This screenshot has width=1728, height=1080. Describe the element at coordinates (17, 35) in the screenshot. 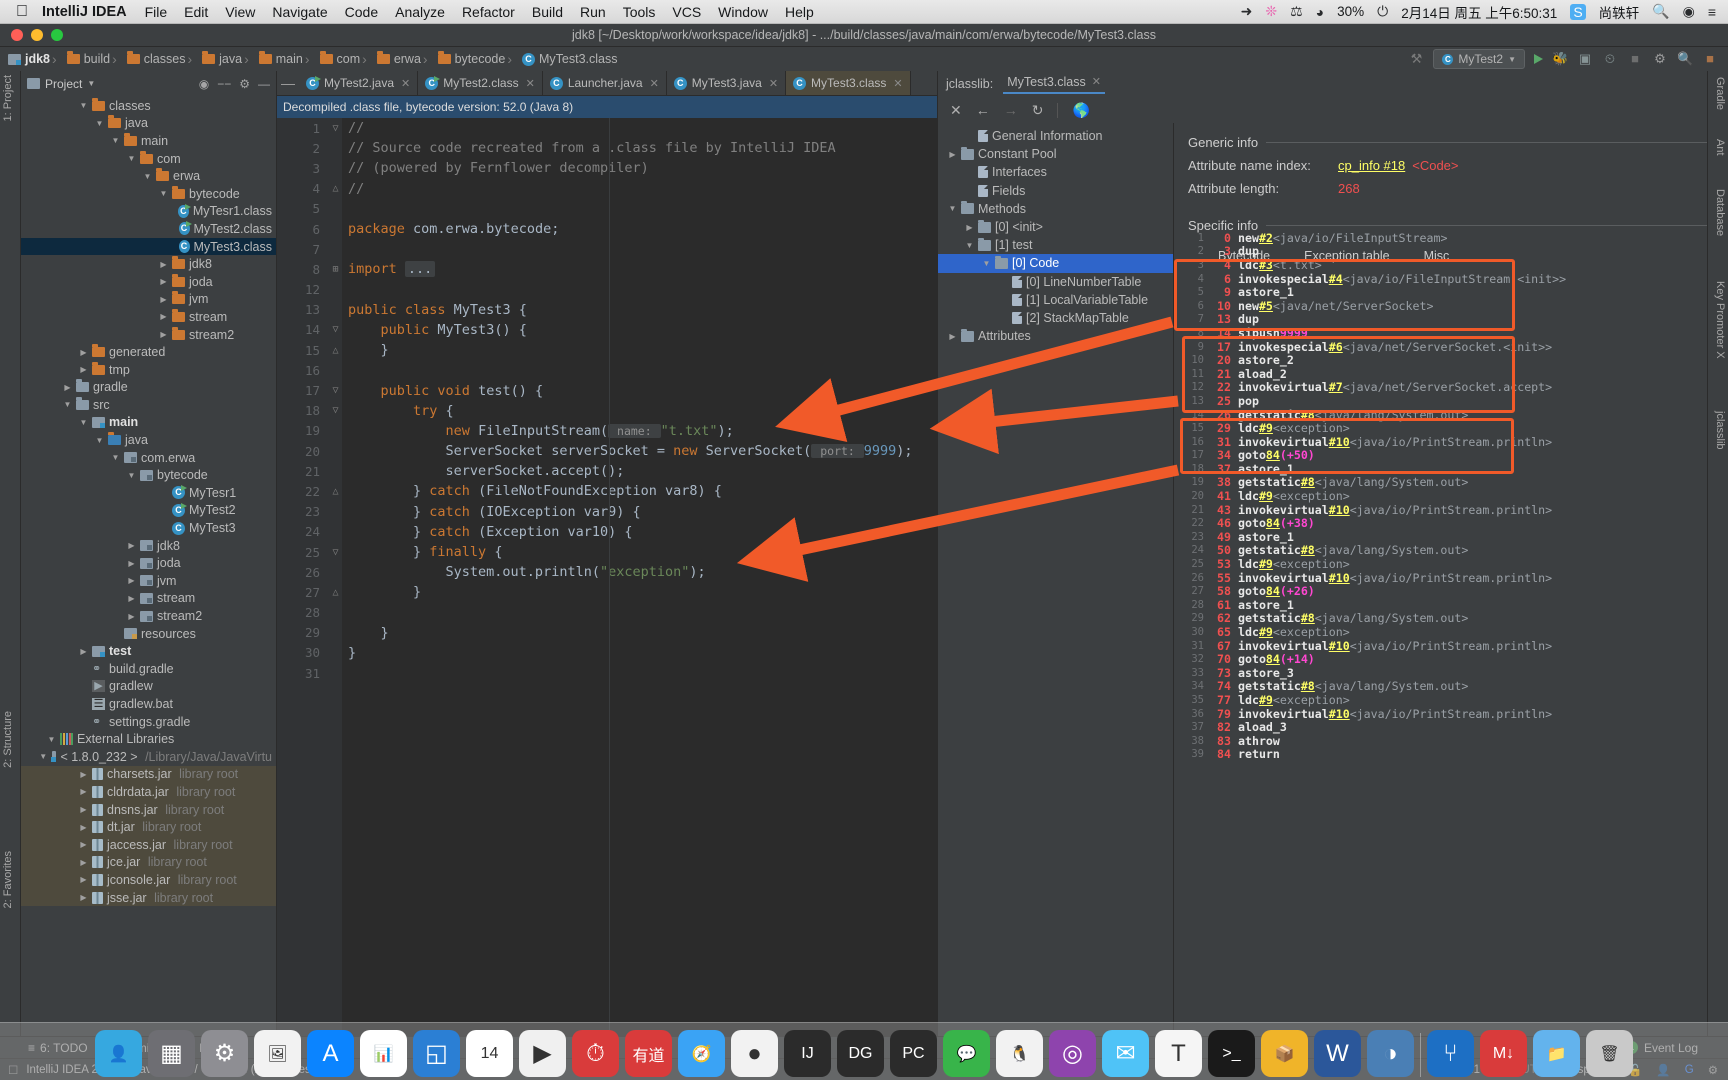

I see `close-window-button` at that location.